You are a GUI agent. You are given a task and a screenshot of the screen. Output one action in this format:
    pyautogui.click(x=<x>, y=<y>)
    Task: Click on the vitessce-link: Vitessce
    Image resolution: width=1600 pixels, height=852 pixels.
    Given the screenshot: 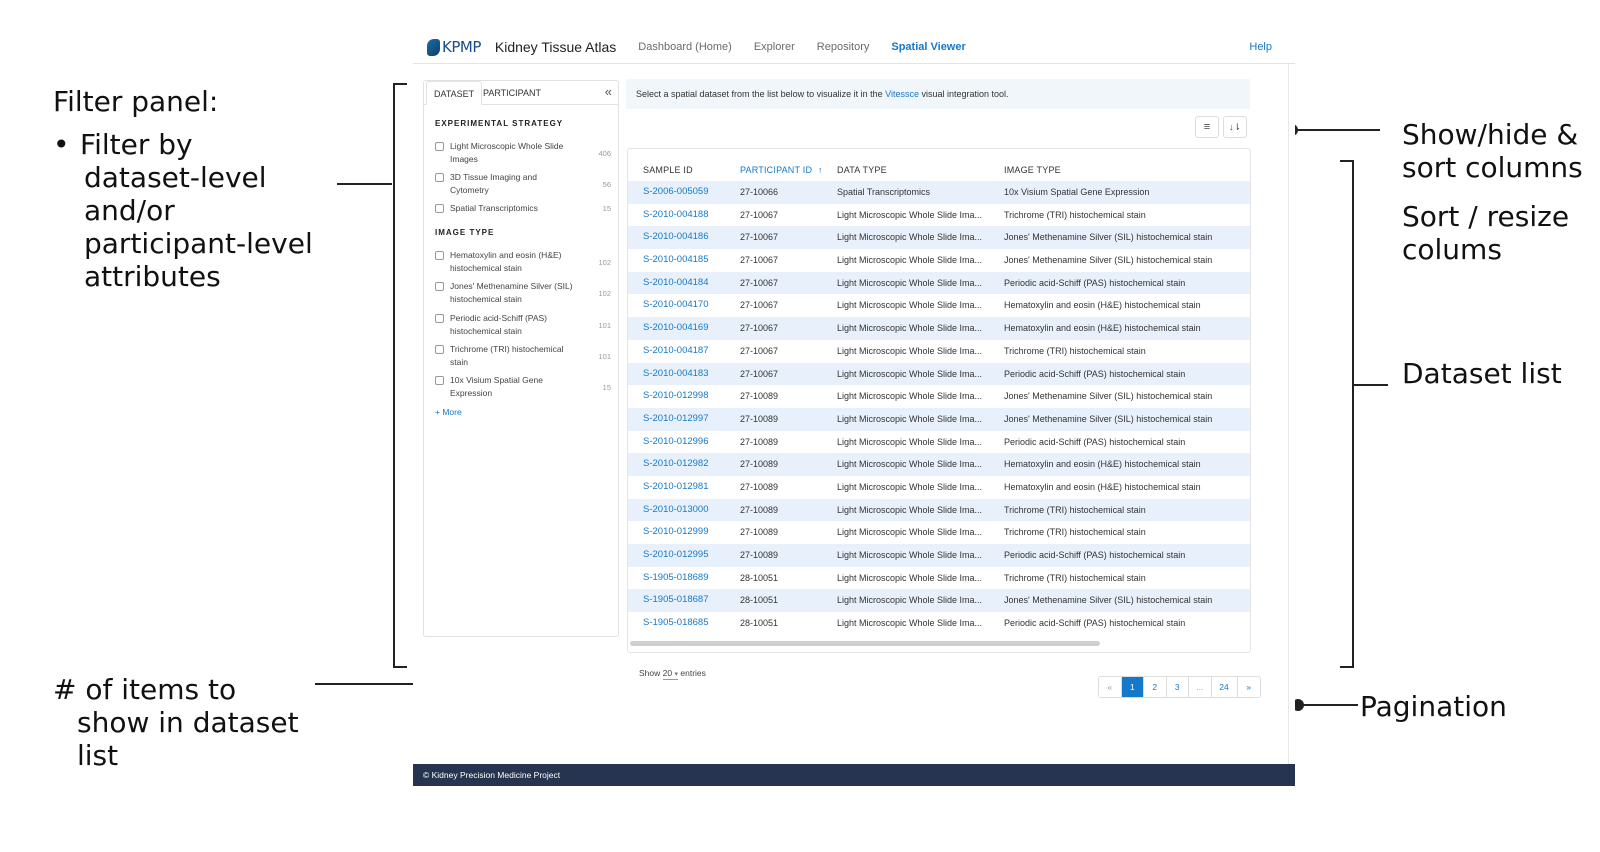 What is the action you would take?
    pyautogui.click(x=902, y=94)
    